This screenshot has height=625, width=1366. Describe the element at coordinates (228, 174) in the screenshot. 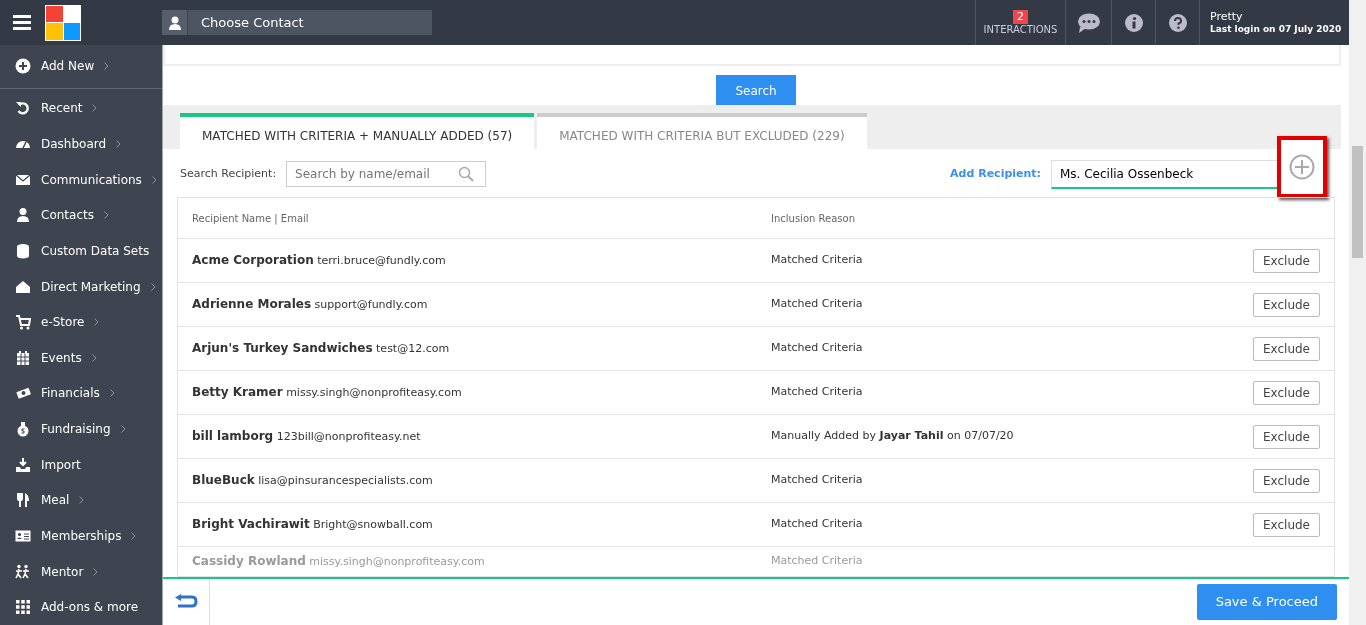

I see `search-label: Search Recipient:` at that location.